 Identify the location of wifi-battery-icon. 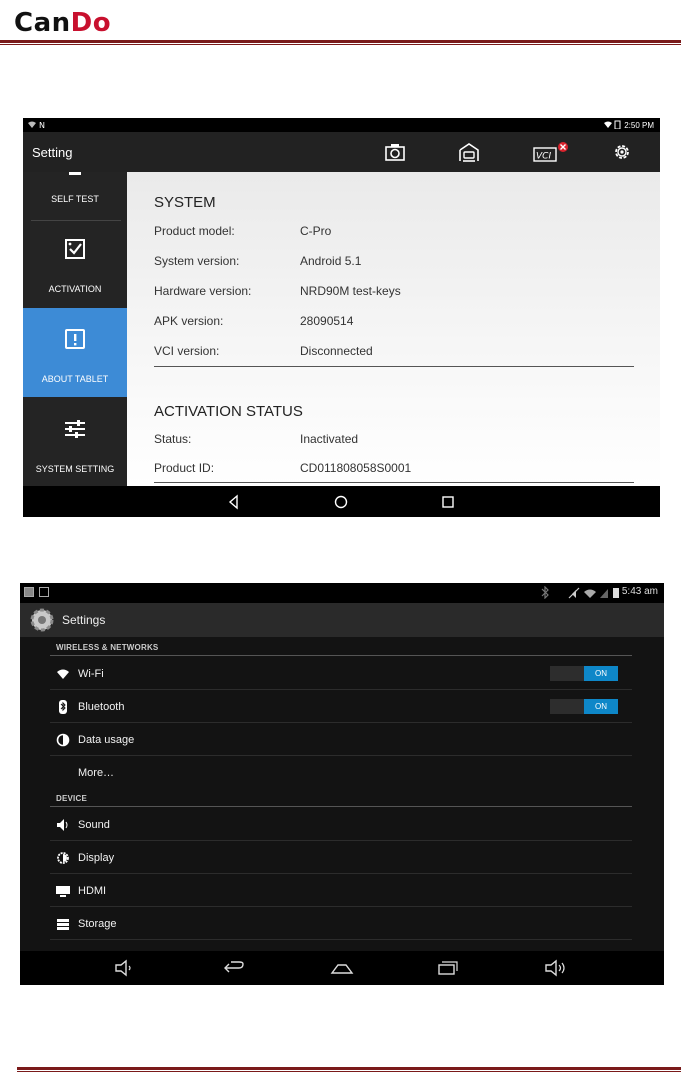
(612, 125).